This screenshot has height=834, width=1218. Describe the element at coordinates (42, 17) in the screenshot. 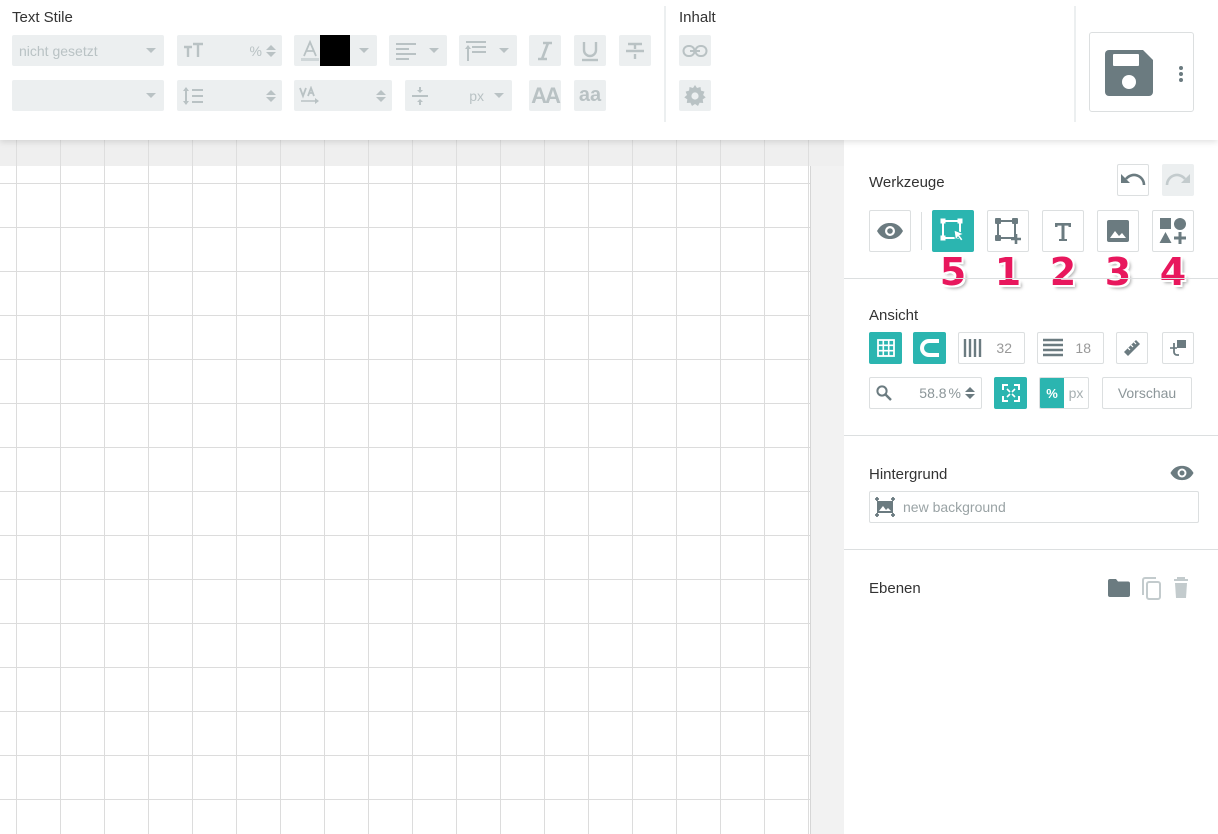

I see `text-style-title: Text Stile` at that location.